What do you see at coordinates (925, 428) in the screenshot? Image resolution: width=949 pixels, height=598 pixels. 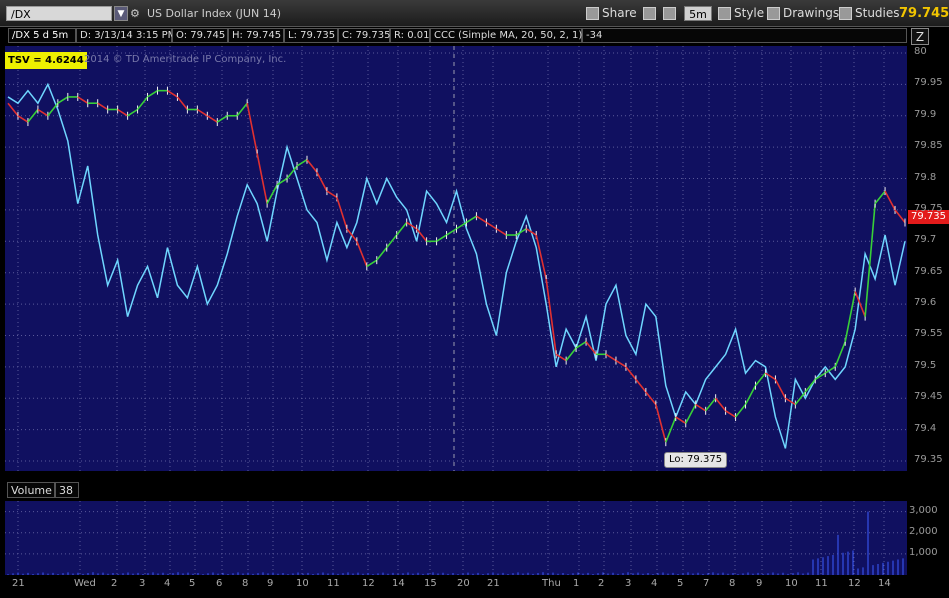 I see `price-tick-label: 79.4` at bounding box center [925, 428].